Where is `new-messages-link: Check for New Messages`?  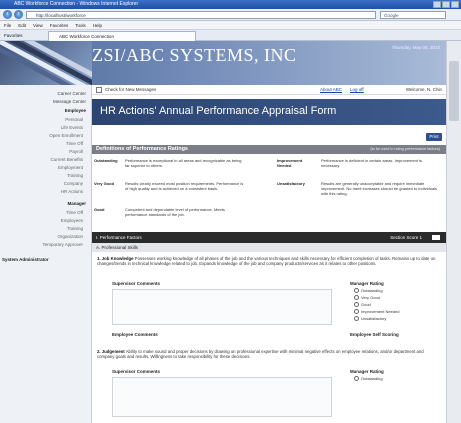 new-messages-link: Check for New Messages is located at coordinates (130, 90).